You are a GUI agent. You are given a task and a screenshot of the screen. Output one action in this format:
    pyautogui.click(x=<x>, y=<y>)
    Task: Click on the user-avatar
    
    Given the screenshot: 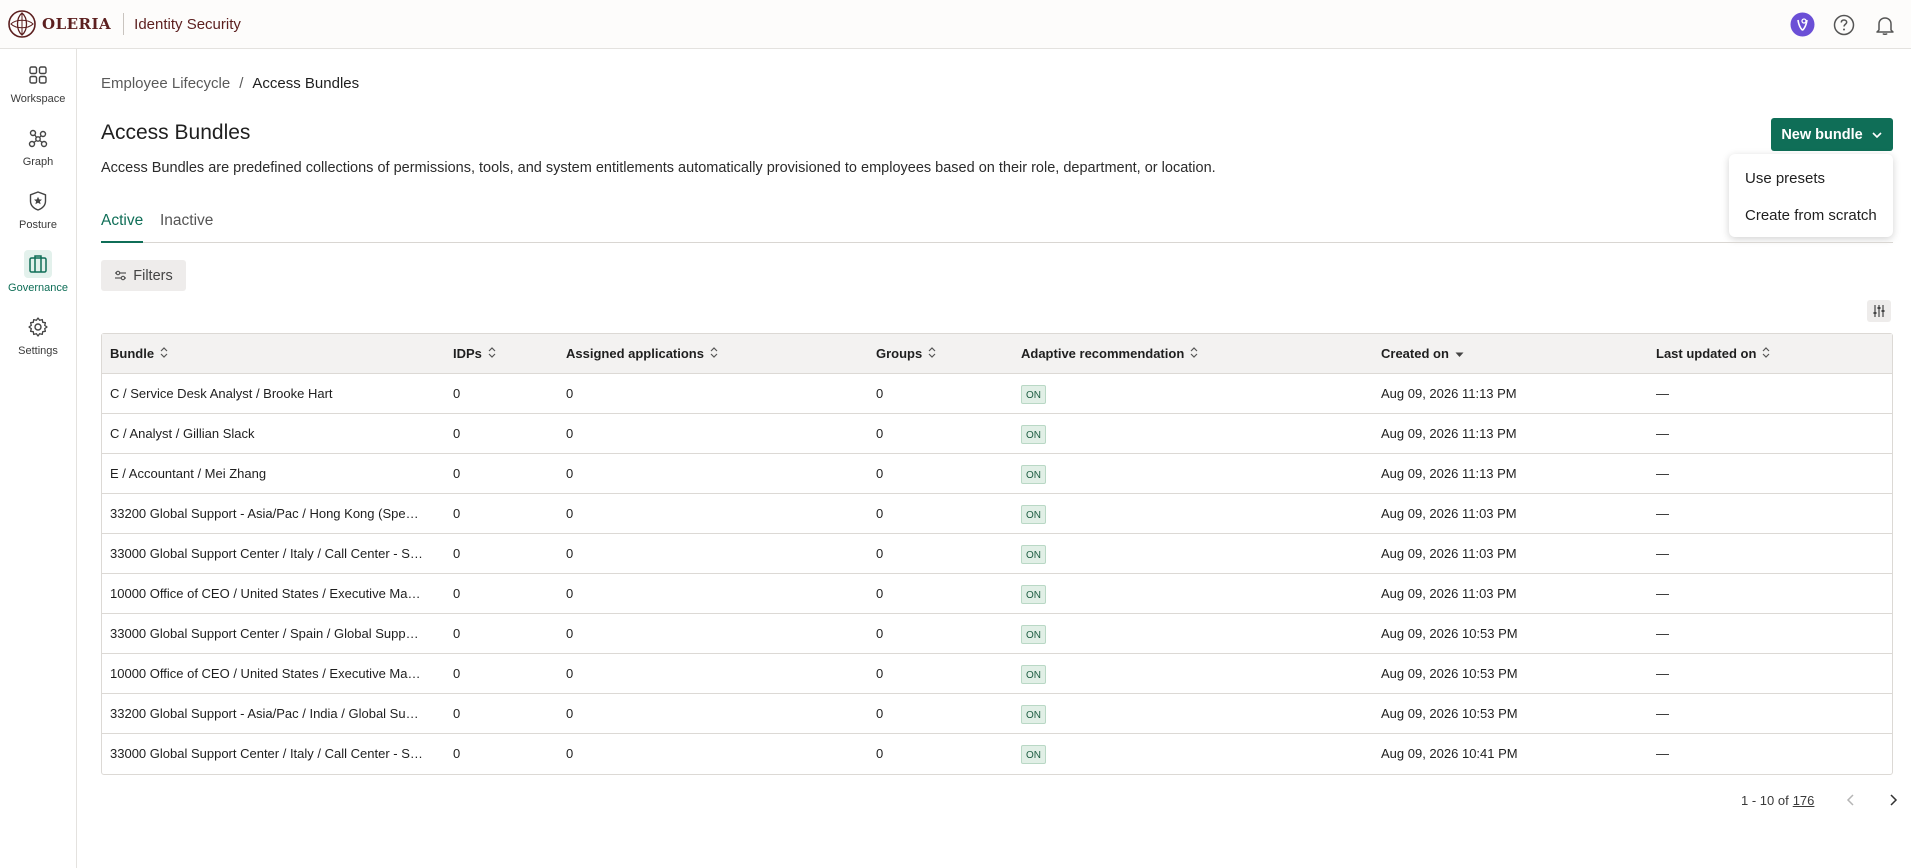 What is the action you would take?
    pyautogui.click(x=1802, y=24)
    